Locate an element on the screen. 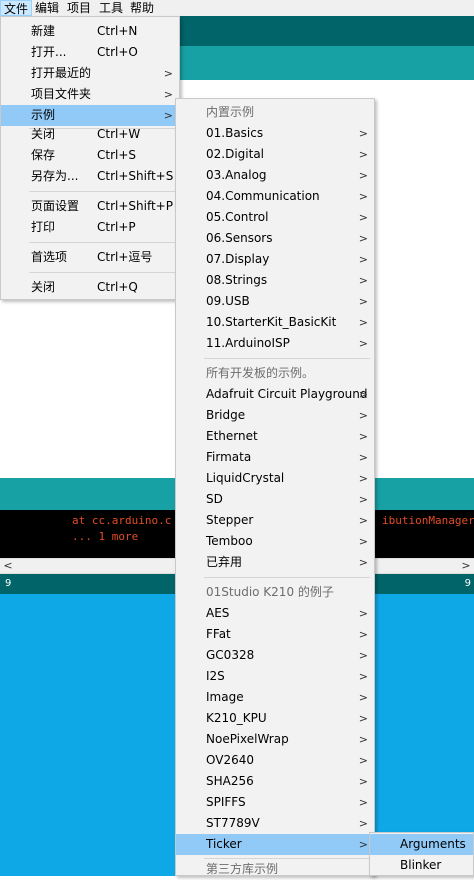 This screenshot has width=474, height=880. menu-item-save: 保存 Ctrl+S is located at coordinates (90, 155).